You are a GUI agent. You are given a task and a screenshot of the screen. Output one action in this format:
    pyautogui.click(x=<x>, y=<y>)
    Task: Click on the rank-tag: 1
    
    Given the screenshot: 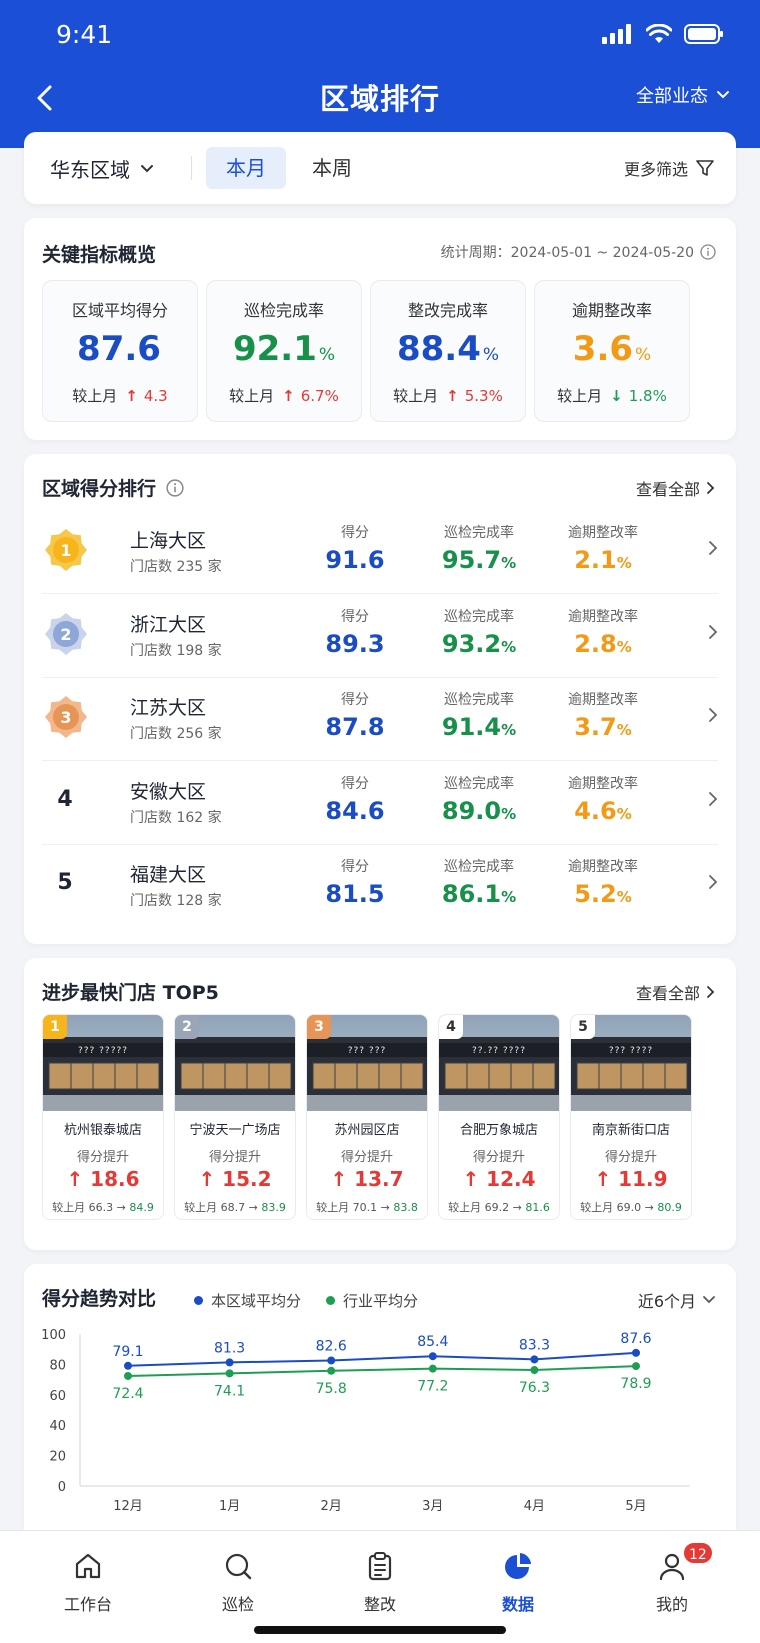 What is the action you would take?
    pyautogui.click(x=55, y=1027)
    